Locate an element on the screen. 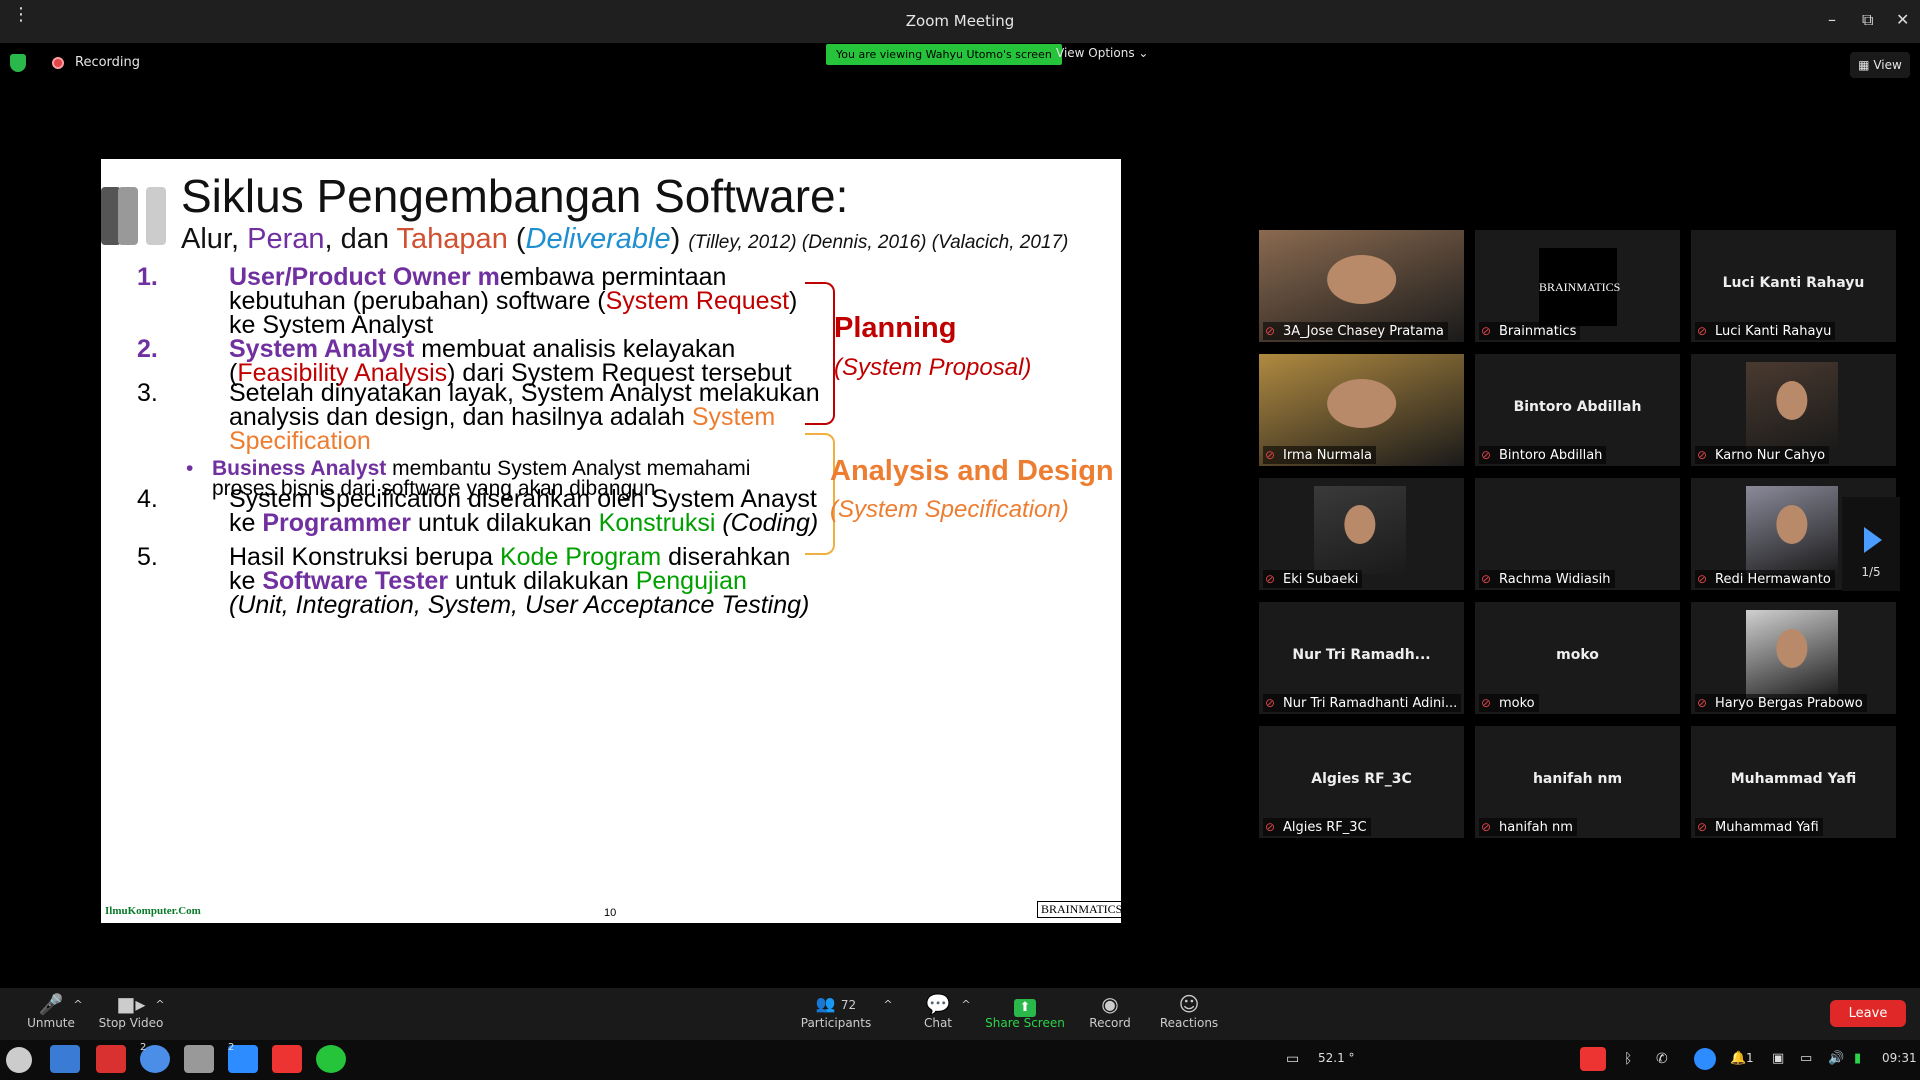 The width and height of the screenshot is (1920, 1080). participant-tile: ⊘ Rachma Widiasih is located at coordinates (1577, 534).